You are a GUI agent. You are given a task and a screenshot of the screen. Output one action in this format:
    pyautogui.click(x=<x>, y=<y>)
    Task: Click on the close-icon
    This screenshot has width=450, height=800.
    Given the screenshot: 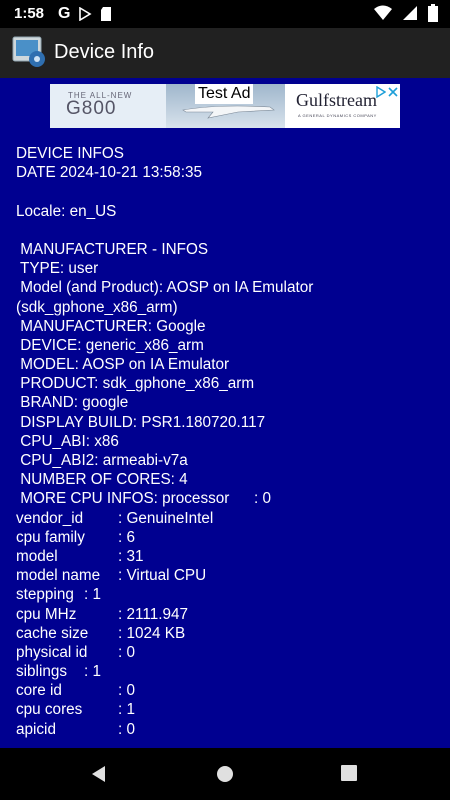 What is the action you would take?
    pyautogui.click(x=393, y=92)
    